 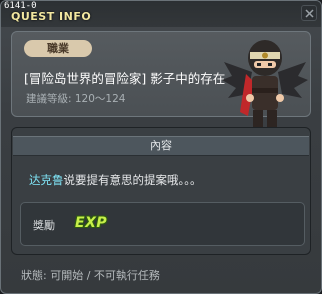 I want to click on npc-name-link: 达克鲁, so click(x=46, y=180).